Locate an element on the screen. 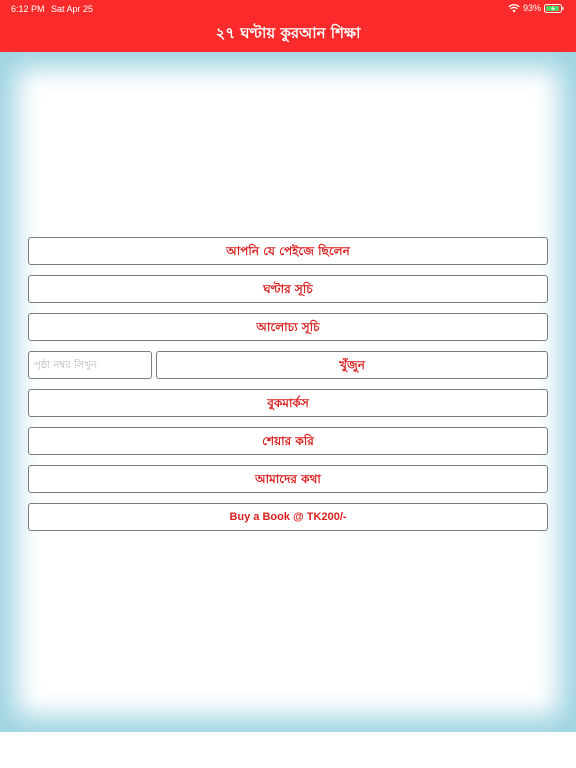 The height and width of the screenshot is (768, 576). status-indicators: 93% is located at coordinates (536, 8).